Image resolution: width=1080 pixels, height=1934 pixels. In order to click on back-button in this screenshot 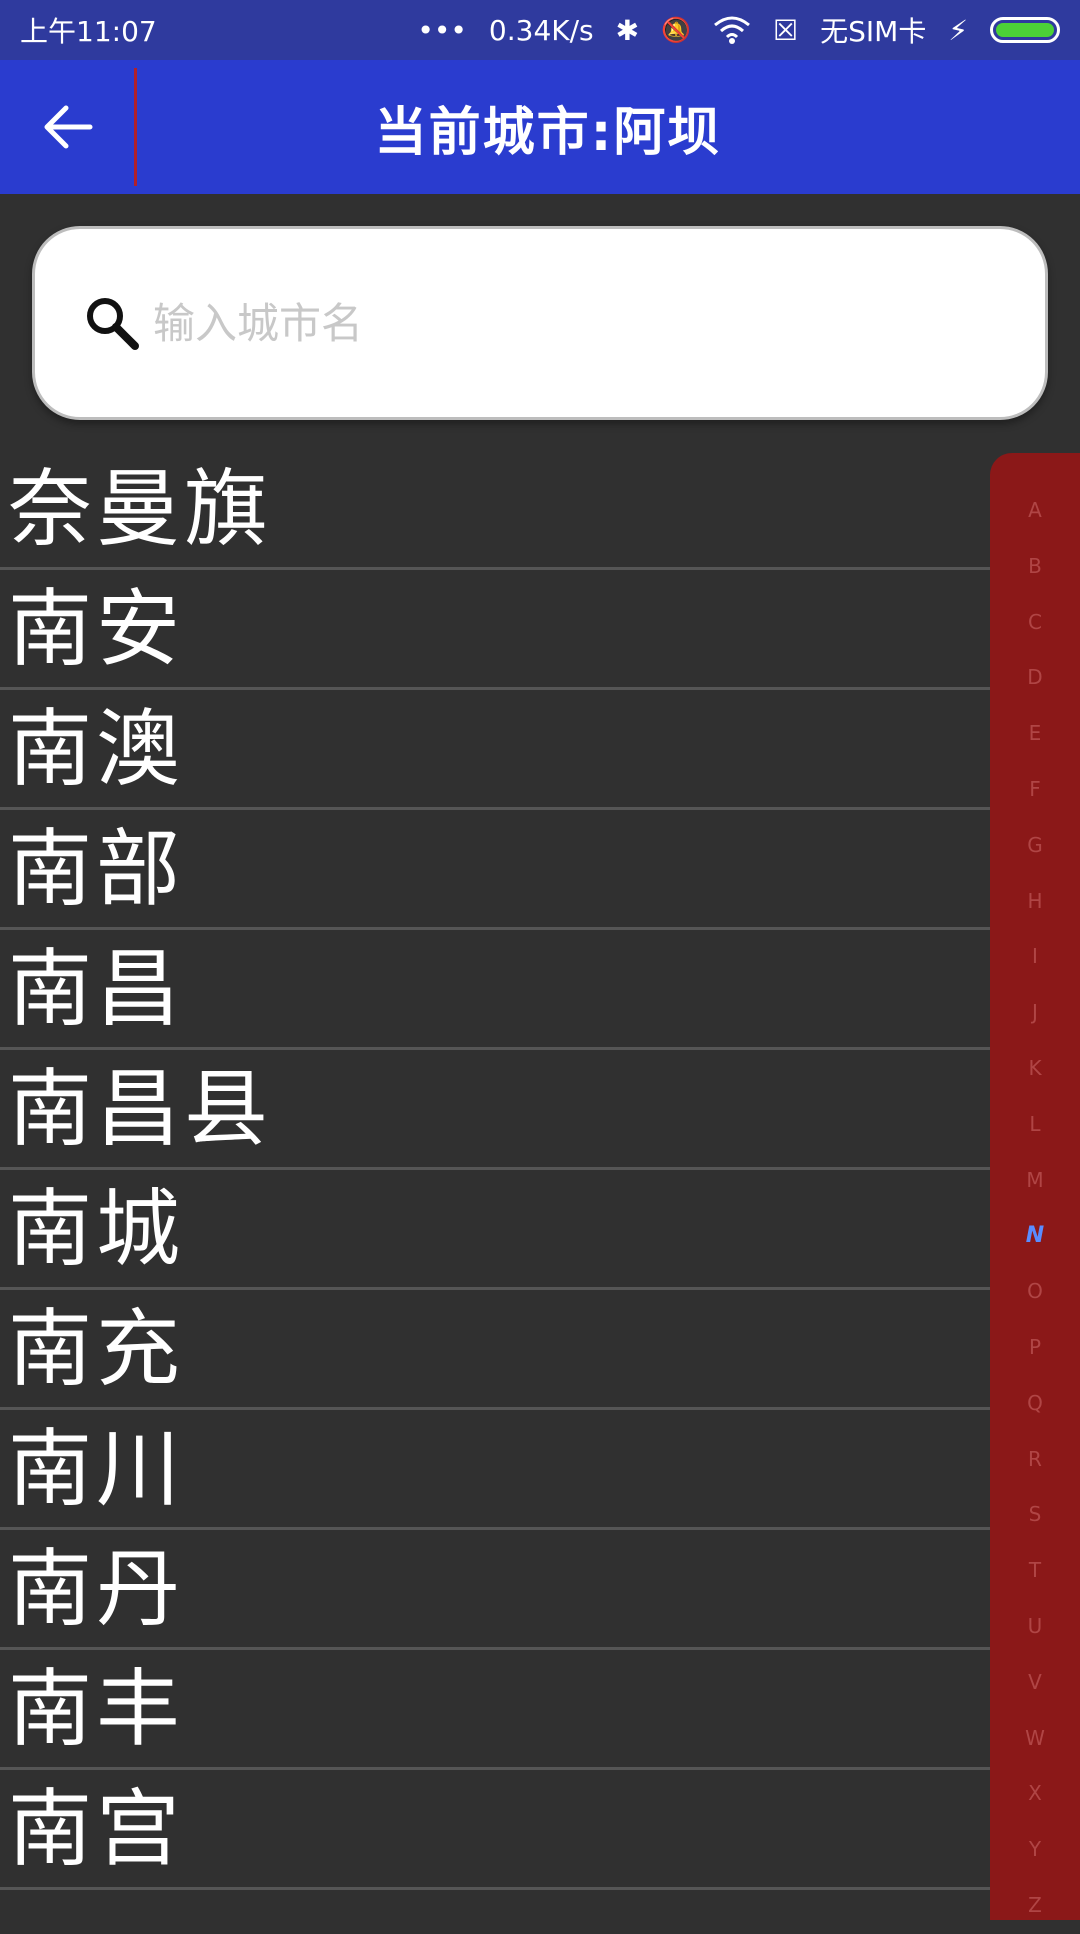, I will do `click(68, 127)`.